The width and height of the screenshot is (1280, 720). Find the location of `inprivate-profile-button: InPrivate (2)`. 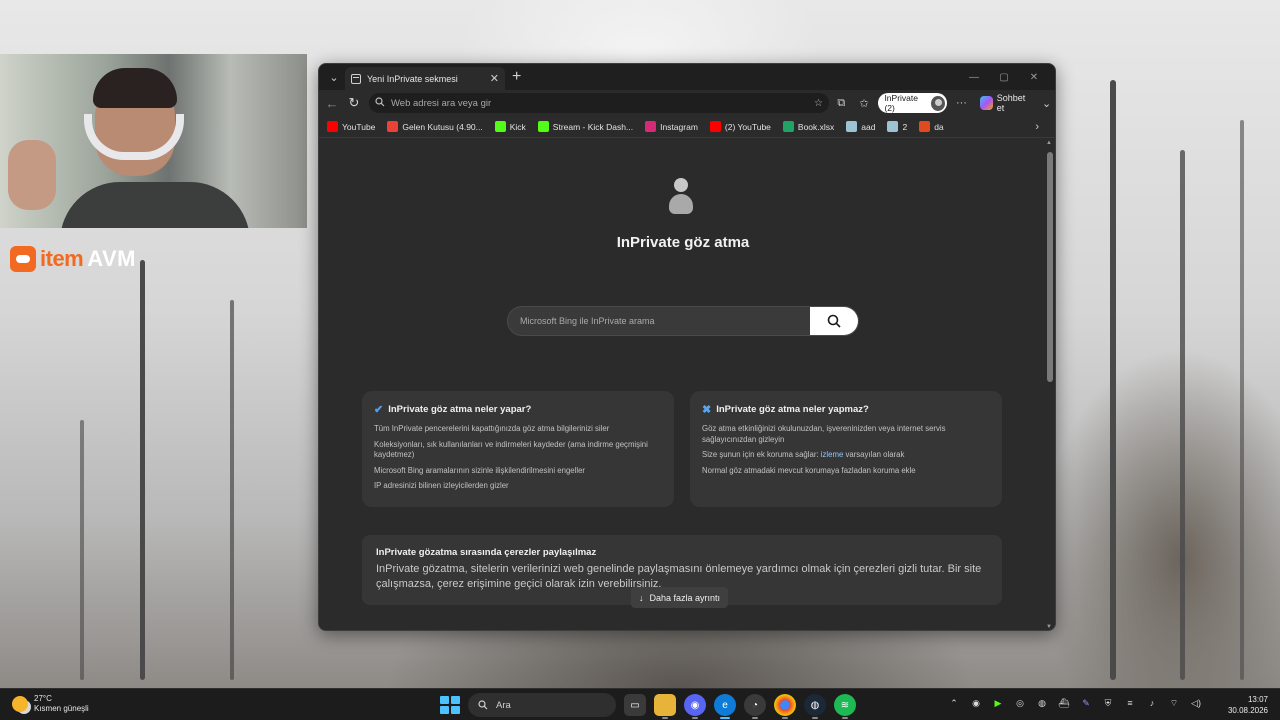

inprivate-profile-button: InPrivate (2) is located at coordinates (913, 103).